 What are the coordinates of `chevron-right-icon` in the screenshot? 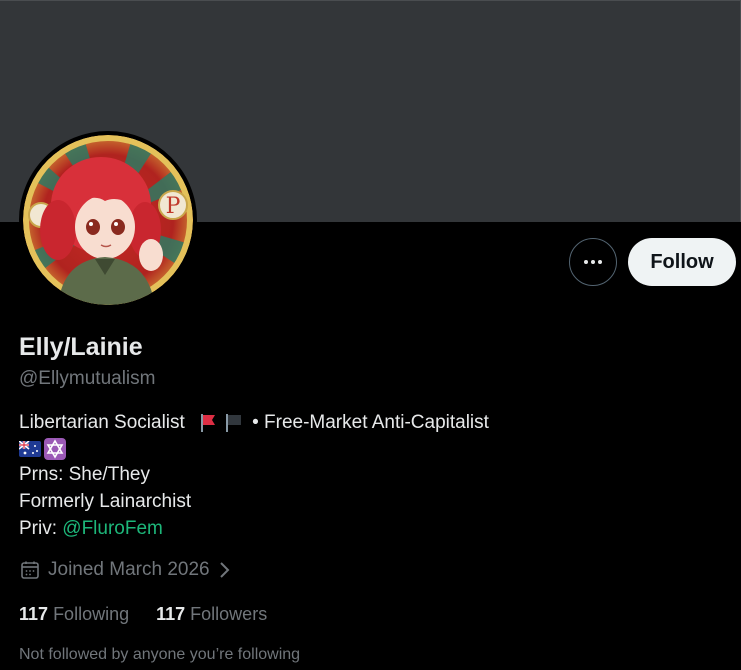 It's located at (224, 570).